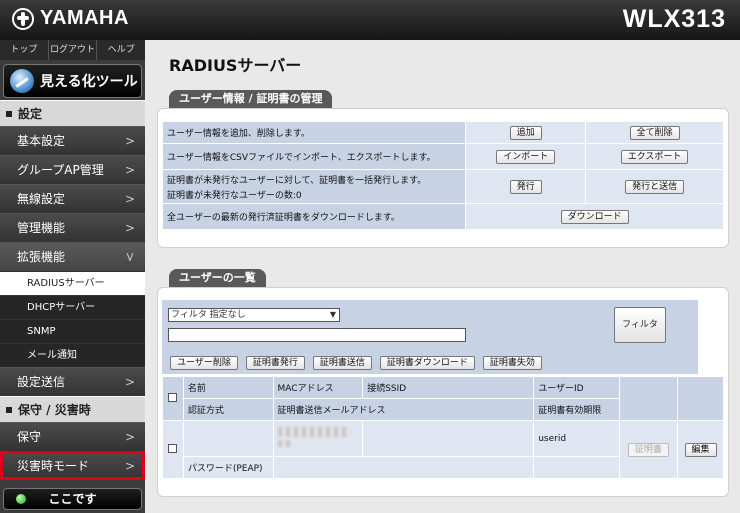 Image resolution: width=740 pixels, height=513 pixels. I want to click on column-header-expiry: 証明書有効期限, so click(576, 409).